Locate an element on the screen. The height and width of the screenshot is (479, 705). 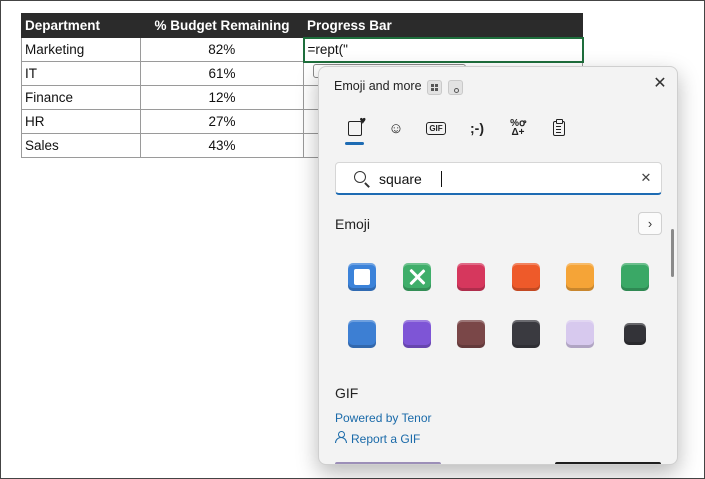
smiley-icon: ☺ is located at coordinates (396, 128).